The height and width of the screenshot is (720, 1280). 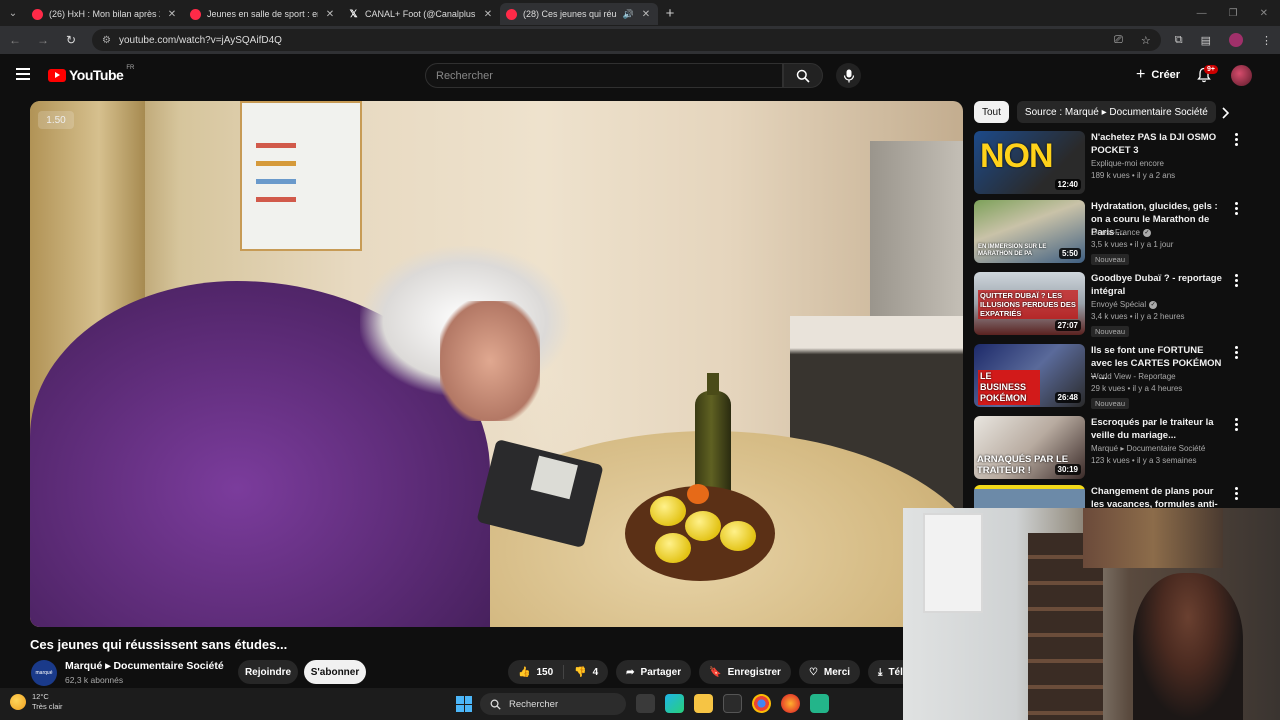 What do you see at coordinates (13, 13) in the screenshot?
I see `tab-search-icon: ⌄` at bounding box center [13, 13].